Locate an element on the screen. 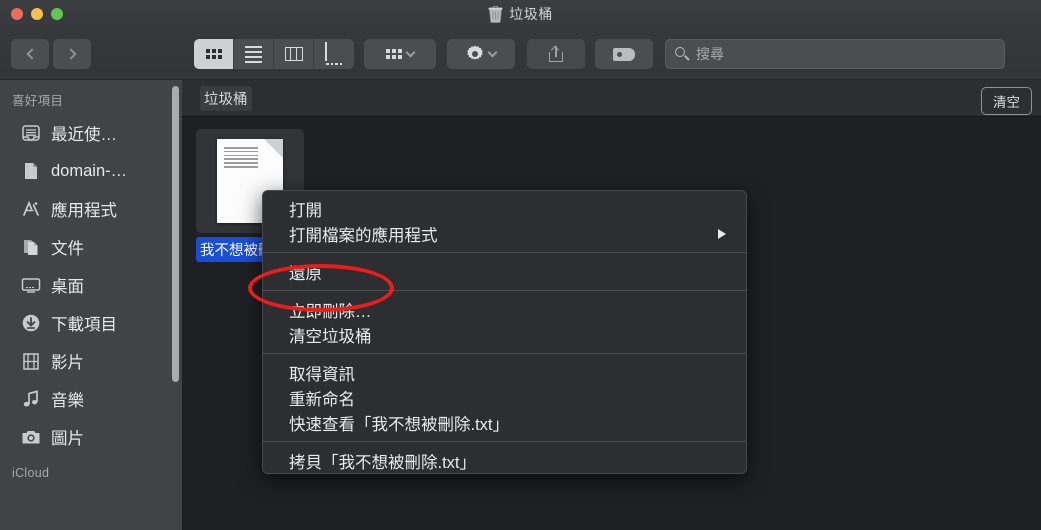 This screenshot has height=530, width=1041. sidebar-item-label: 應用程式 is located at coordinates (84, 211).